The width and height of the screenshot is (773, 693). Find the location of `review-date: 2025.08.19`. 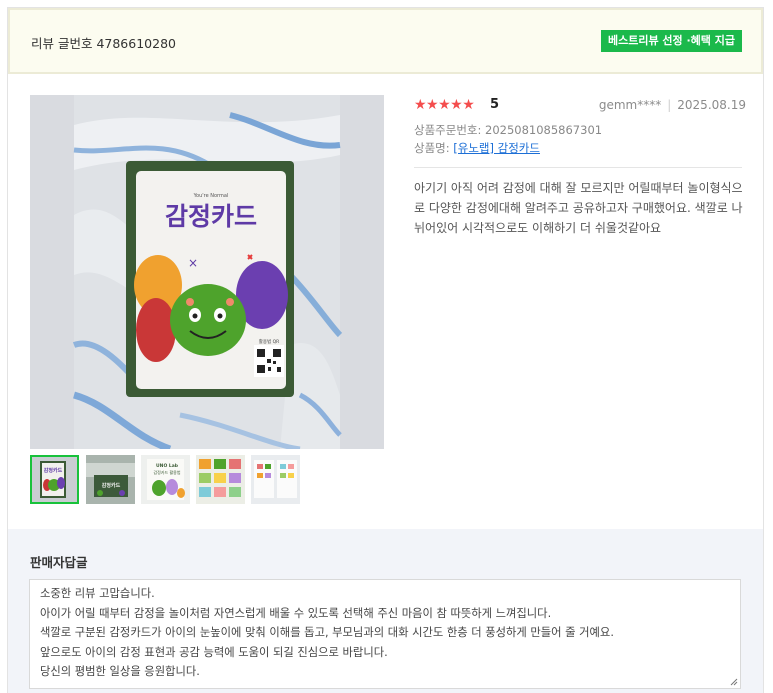

review-date: 2025.08.19 is located at coordinates (711, 105).